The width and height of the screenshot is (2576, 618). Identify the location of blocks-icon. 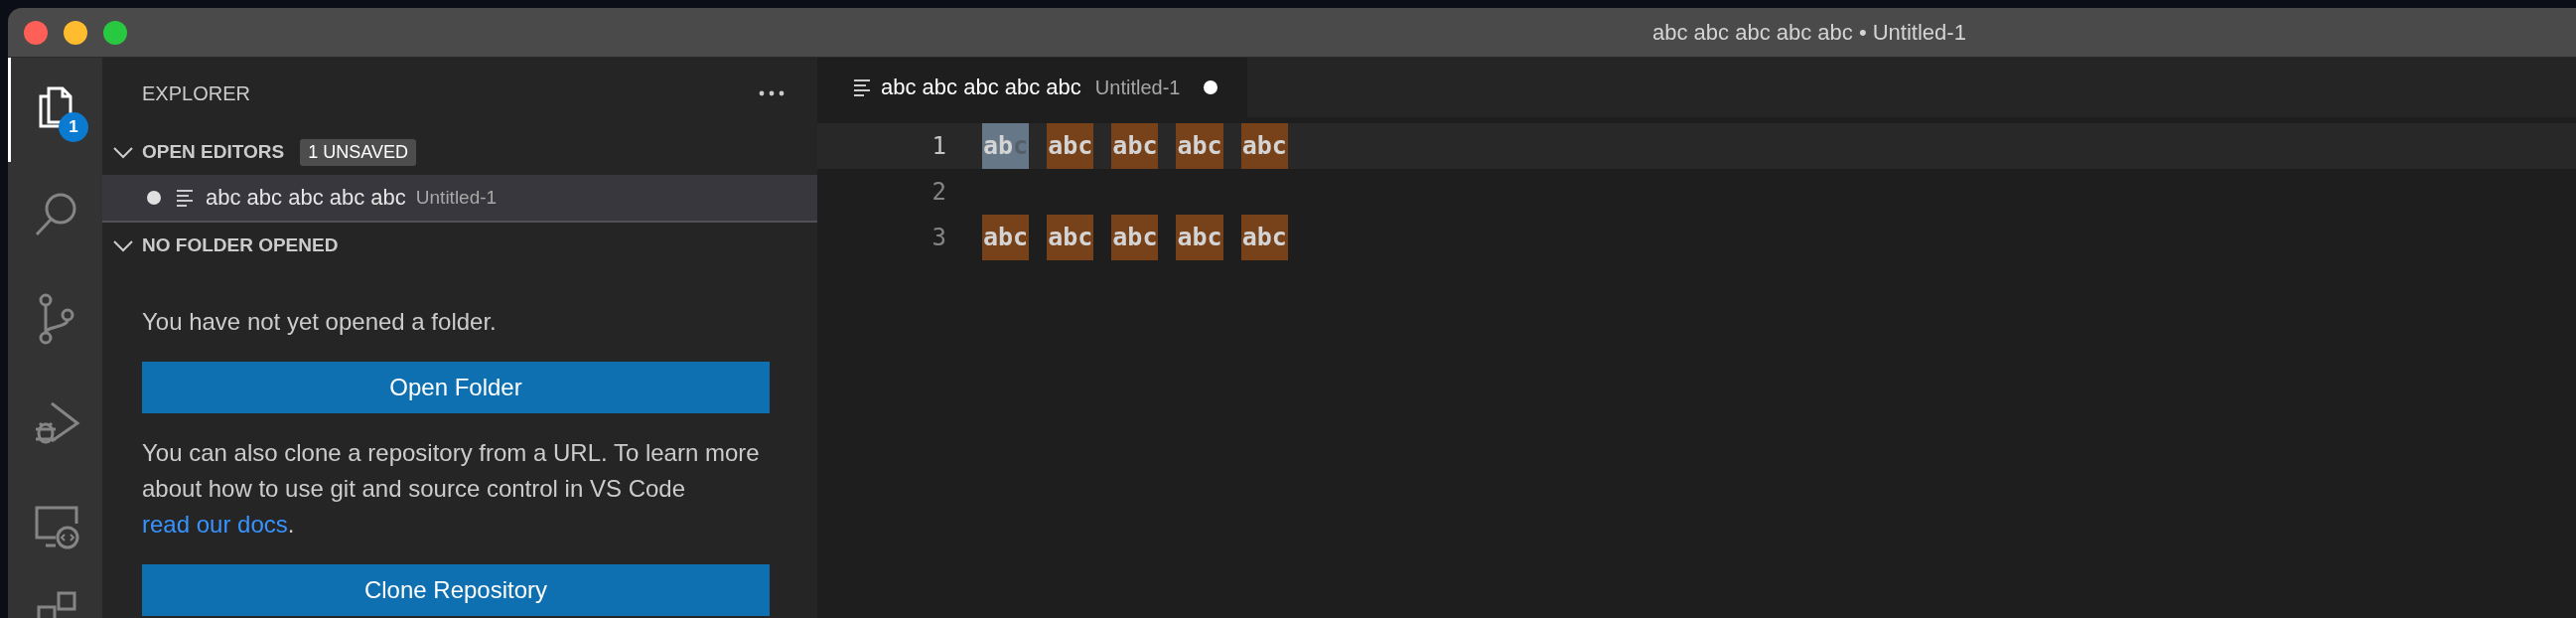
(56, 604).